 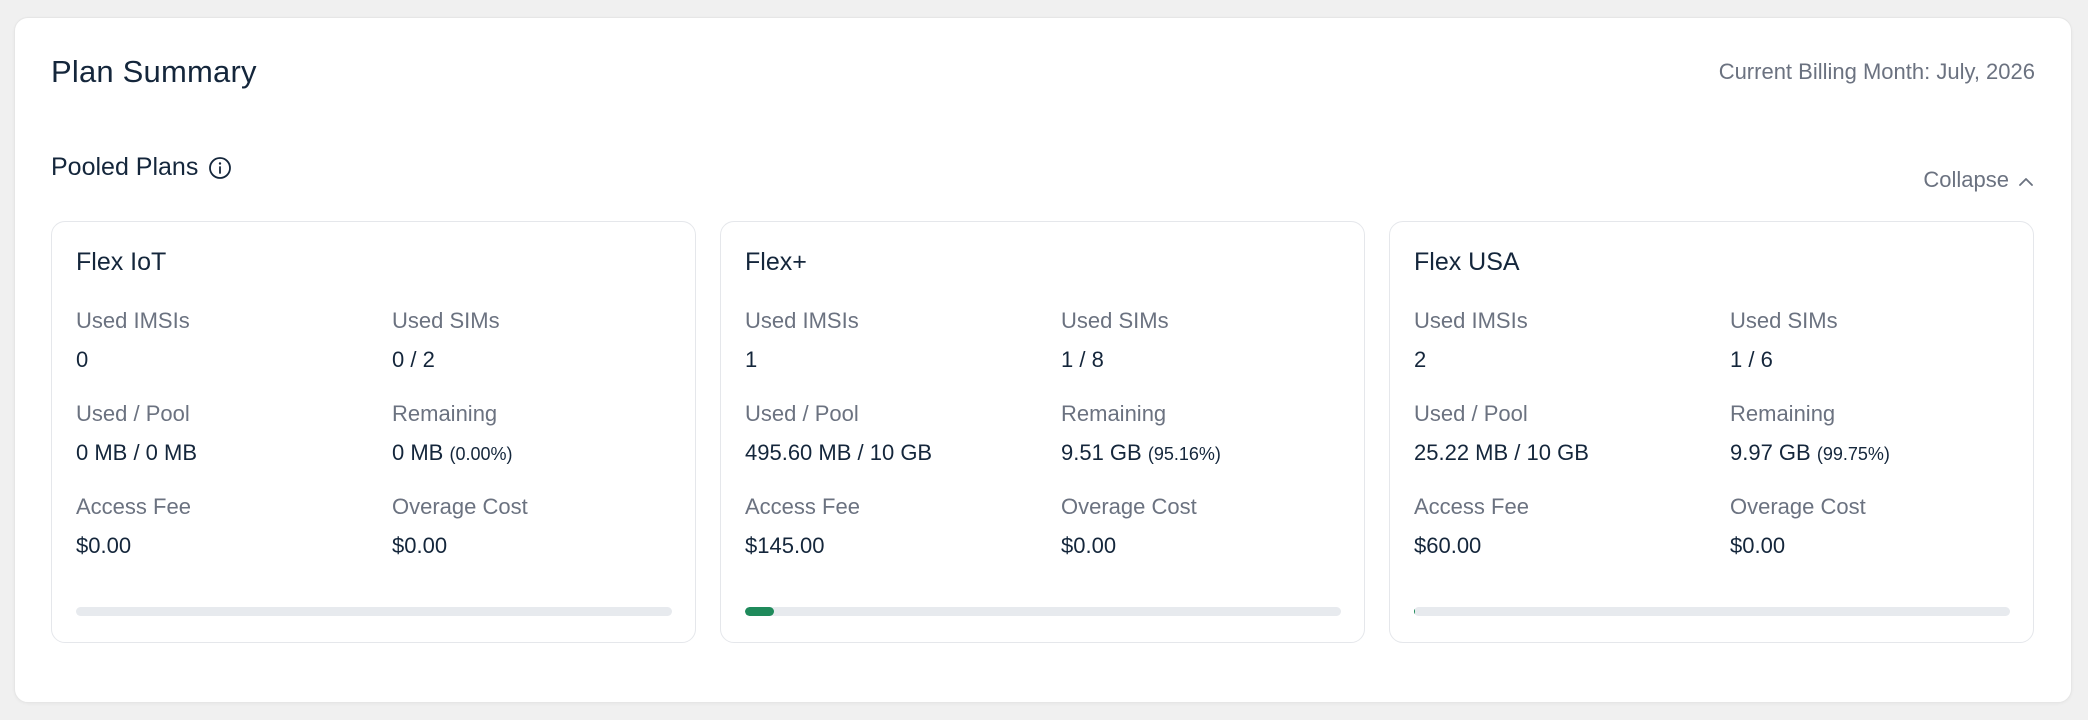 I want to click on used-pool-value: 495.60 MB / 10 GB, so click(x=839, y=452).